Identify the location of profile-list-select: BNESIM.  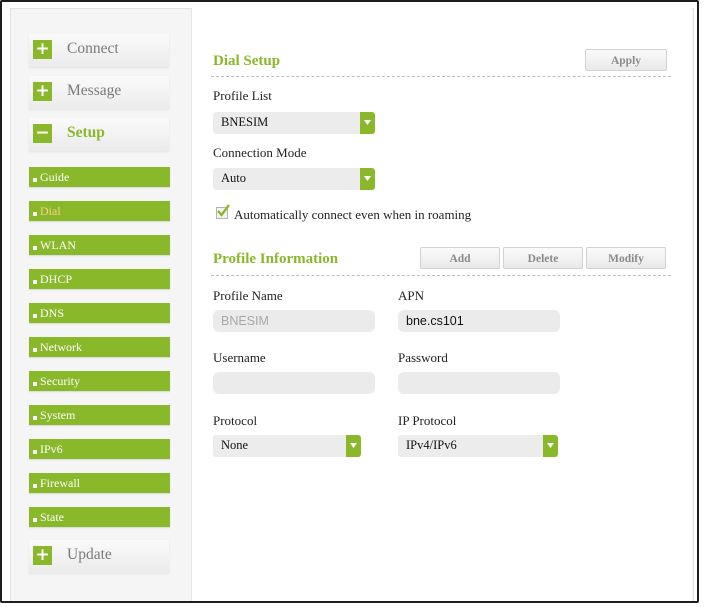
(294, 123).